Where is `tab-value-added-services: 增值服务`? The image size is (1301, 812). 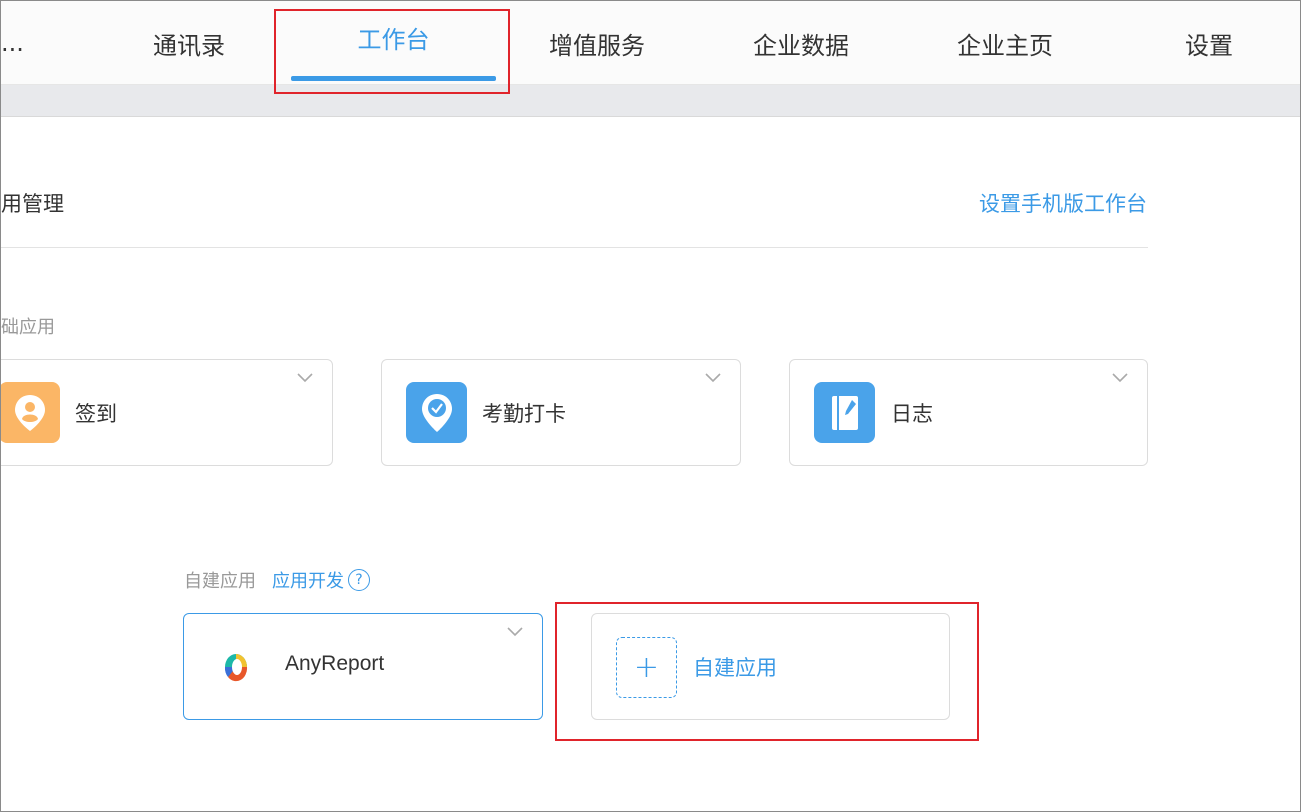
tab-value-added-services: 增值服务 is located at coordinates (597, 43).